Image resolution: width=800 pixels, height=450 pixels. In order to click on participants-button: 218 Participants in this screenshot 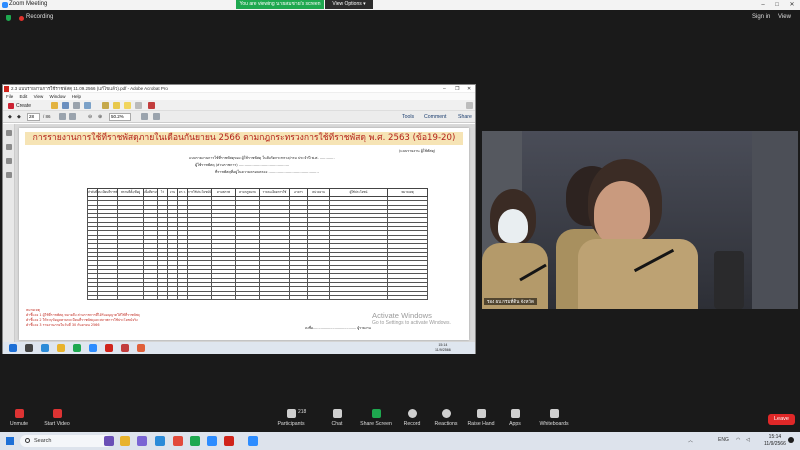, I will do `click(291, 418)`.